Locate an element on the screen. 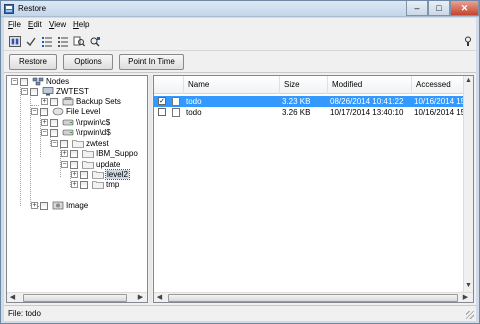  maximize-button: □ is located at coordinates (439, 8).